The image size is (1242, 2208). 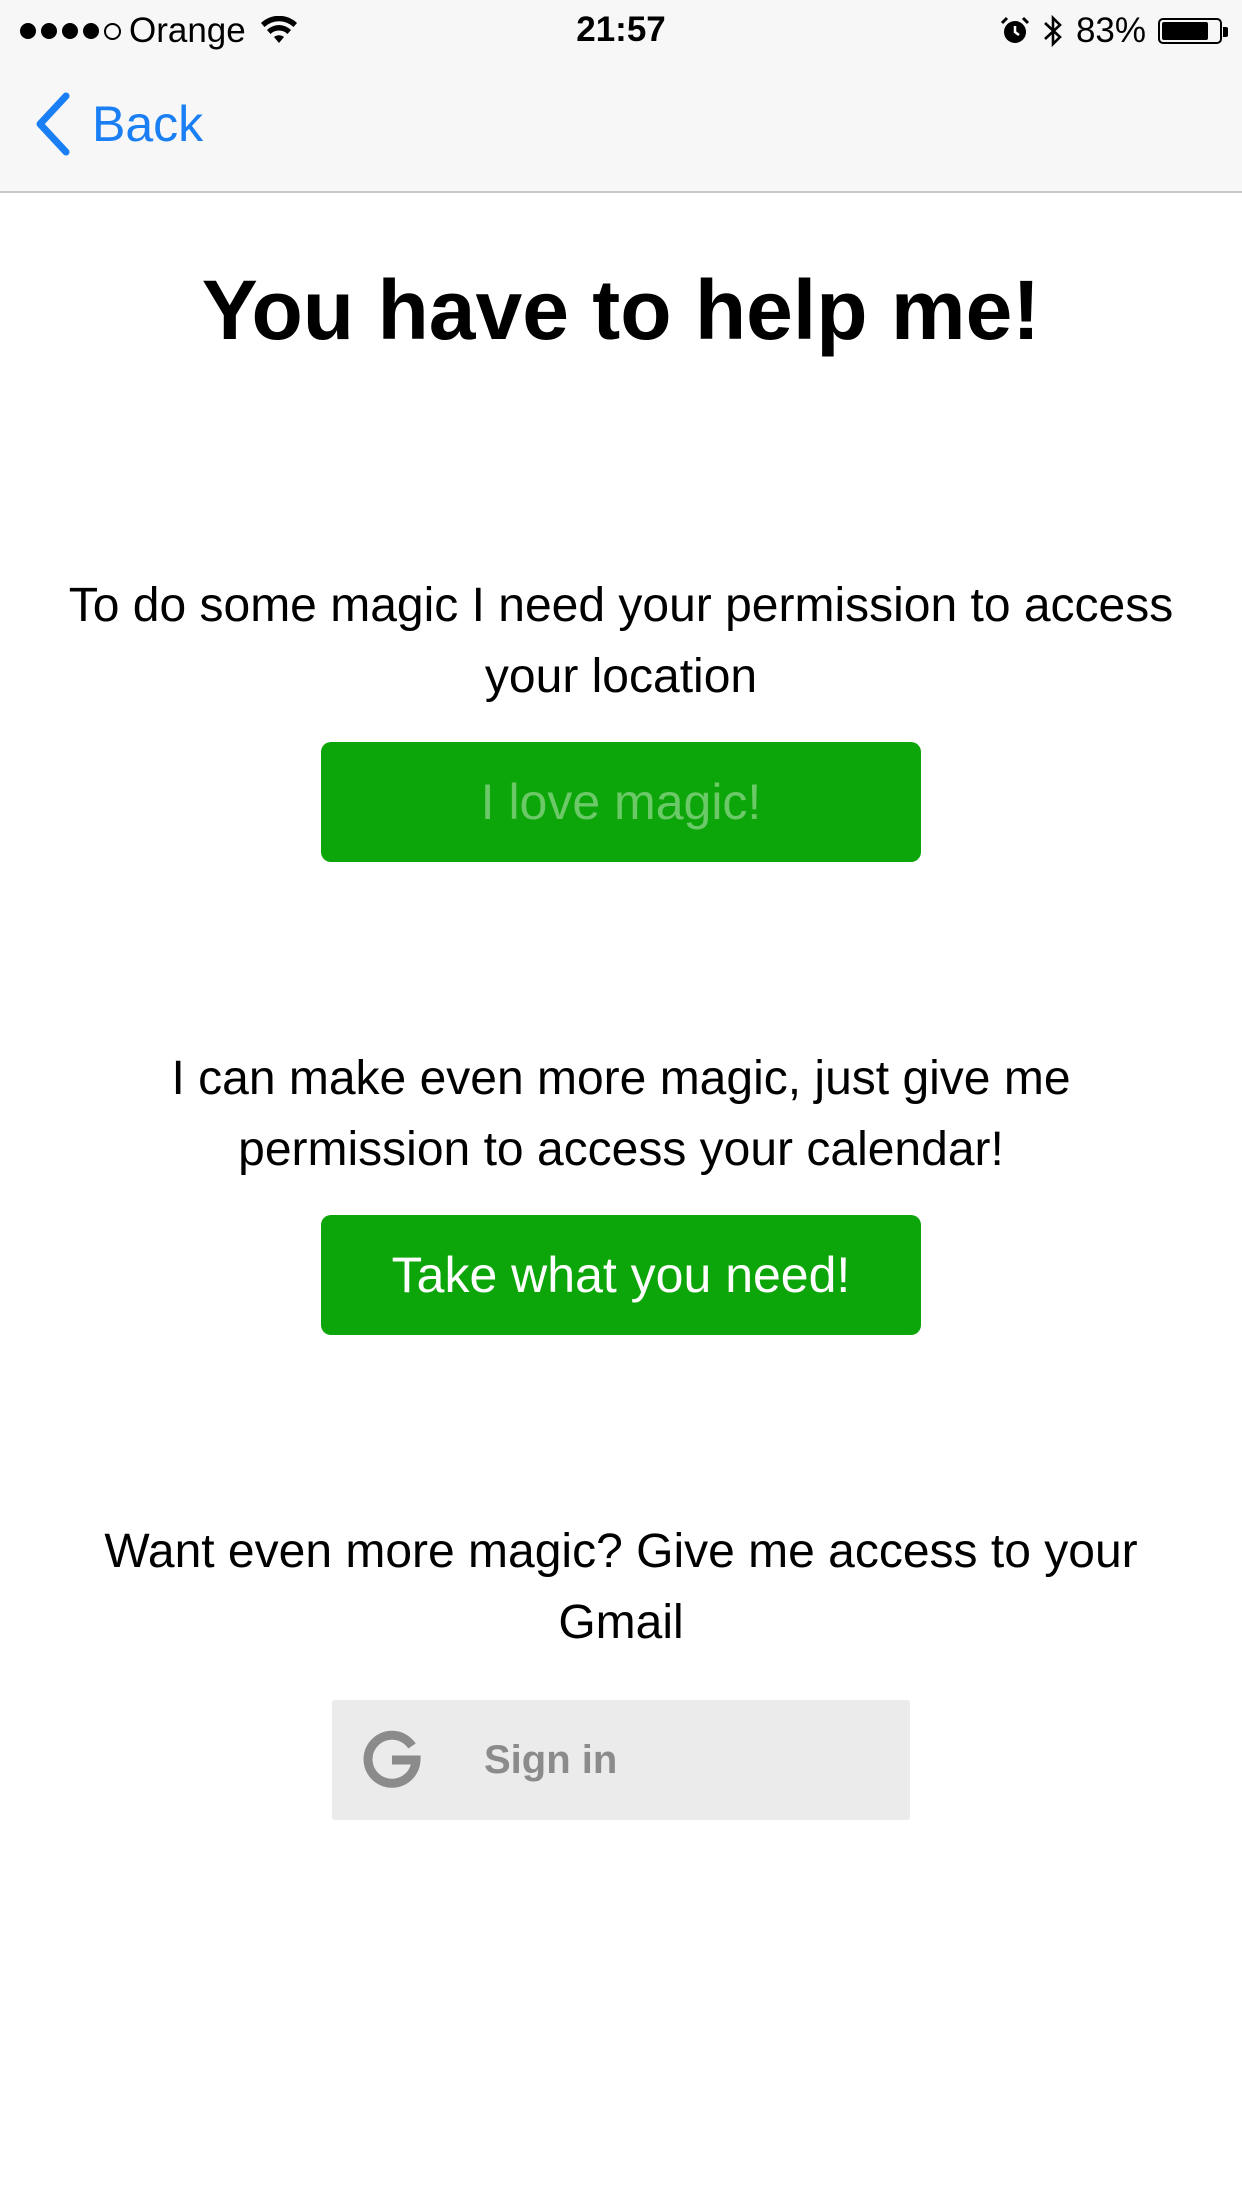 I want to click on google-g-icon, so click(x=392, y=1759).